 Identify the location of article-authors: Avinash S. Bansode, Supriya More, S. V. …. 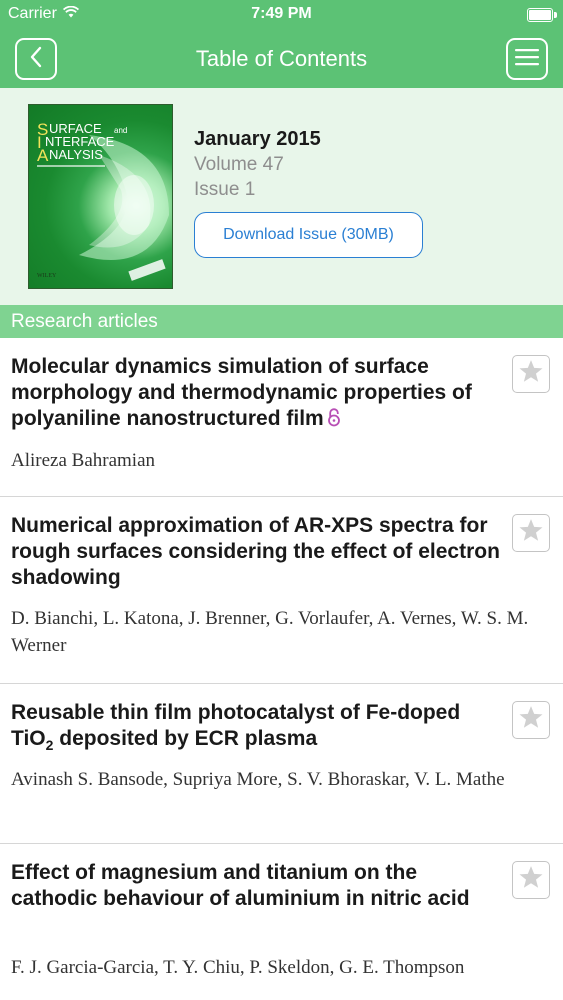
(258, 779).